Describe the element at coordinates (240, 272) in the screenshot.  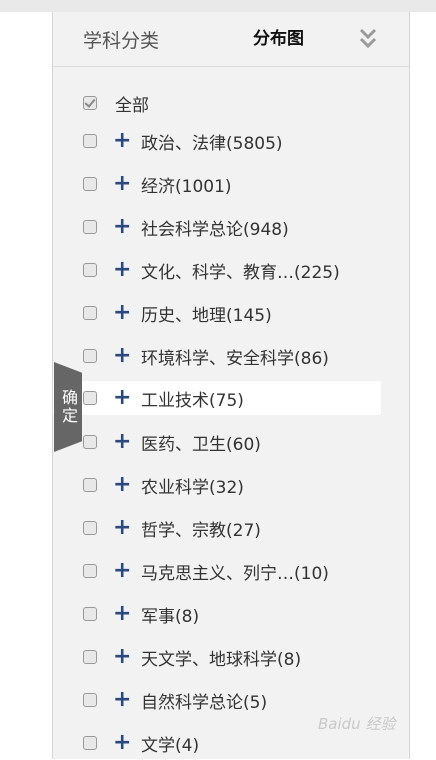
I see `category-label: 文化、科学、教育…(225)` at that location.